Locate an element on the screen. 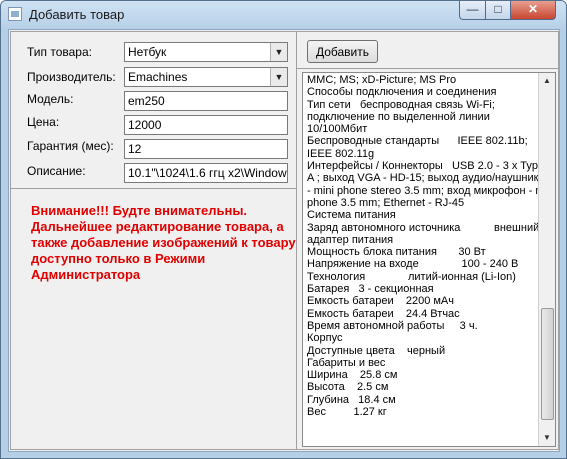 This screenshot has height=459, width=567. description-line: Напряжение на входе 100 - 240 В is located at coordinates (413, 264).